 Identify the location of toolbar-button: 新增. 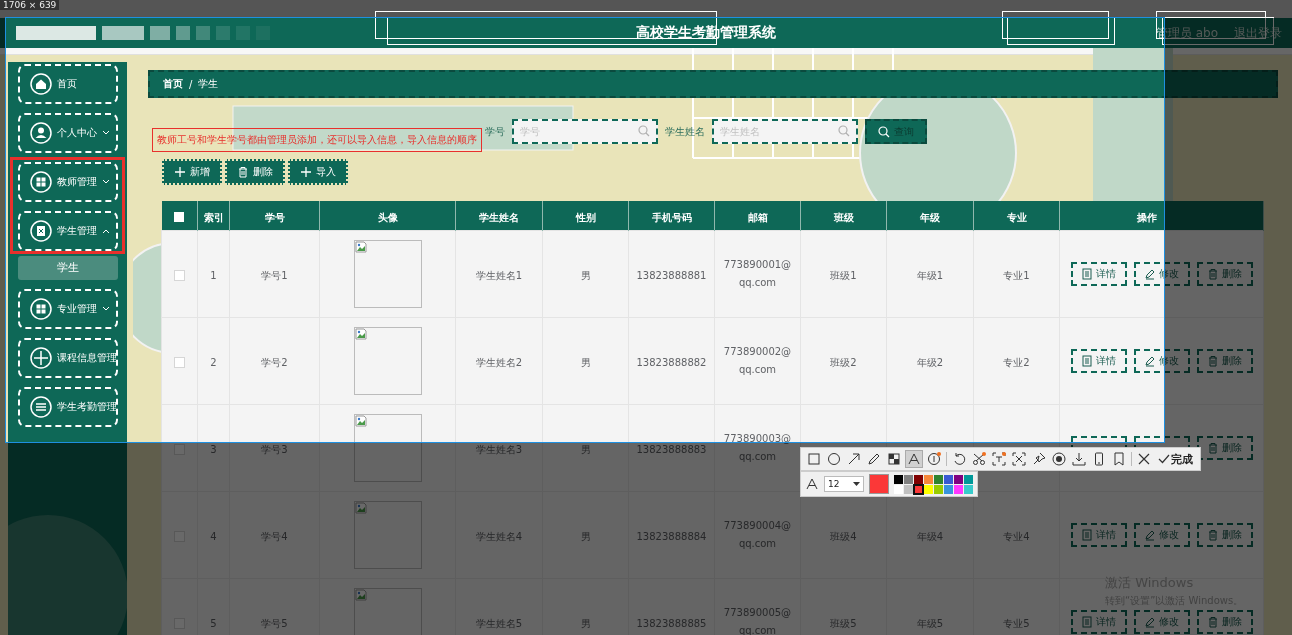
(192, 172).